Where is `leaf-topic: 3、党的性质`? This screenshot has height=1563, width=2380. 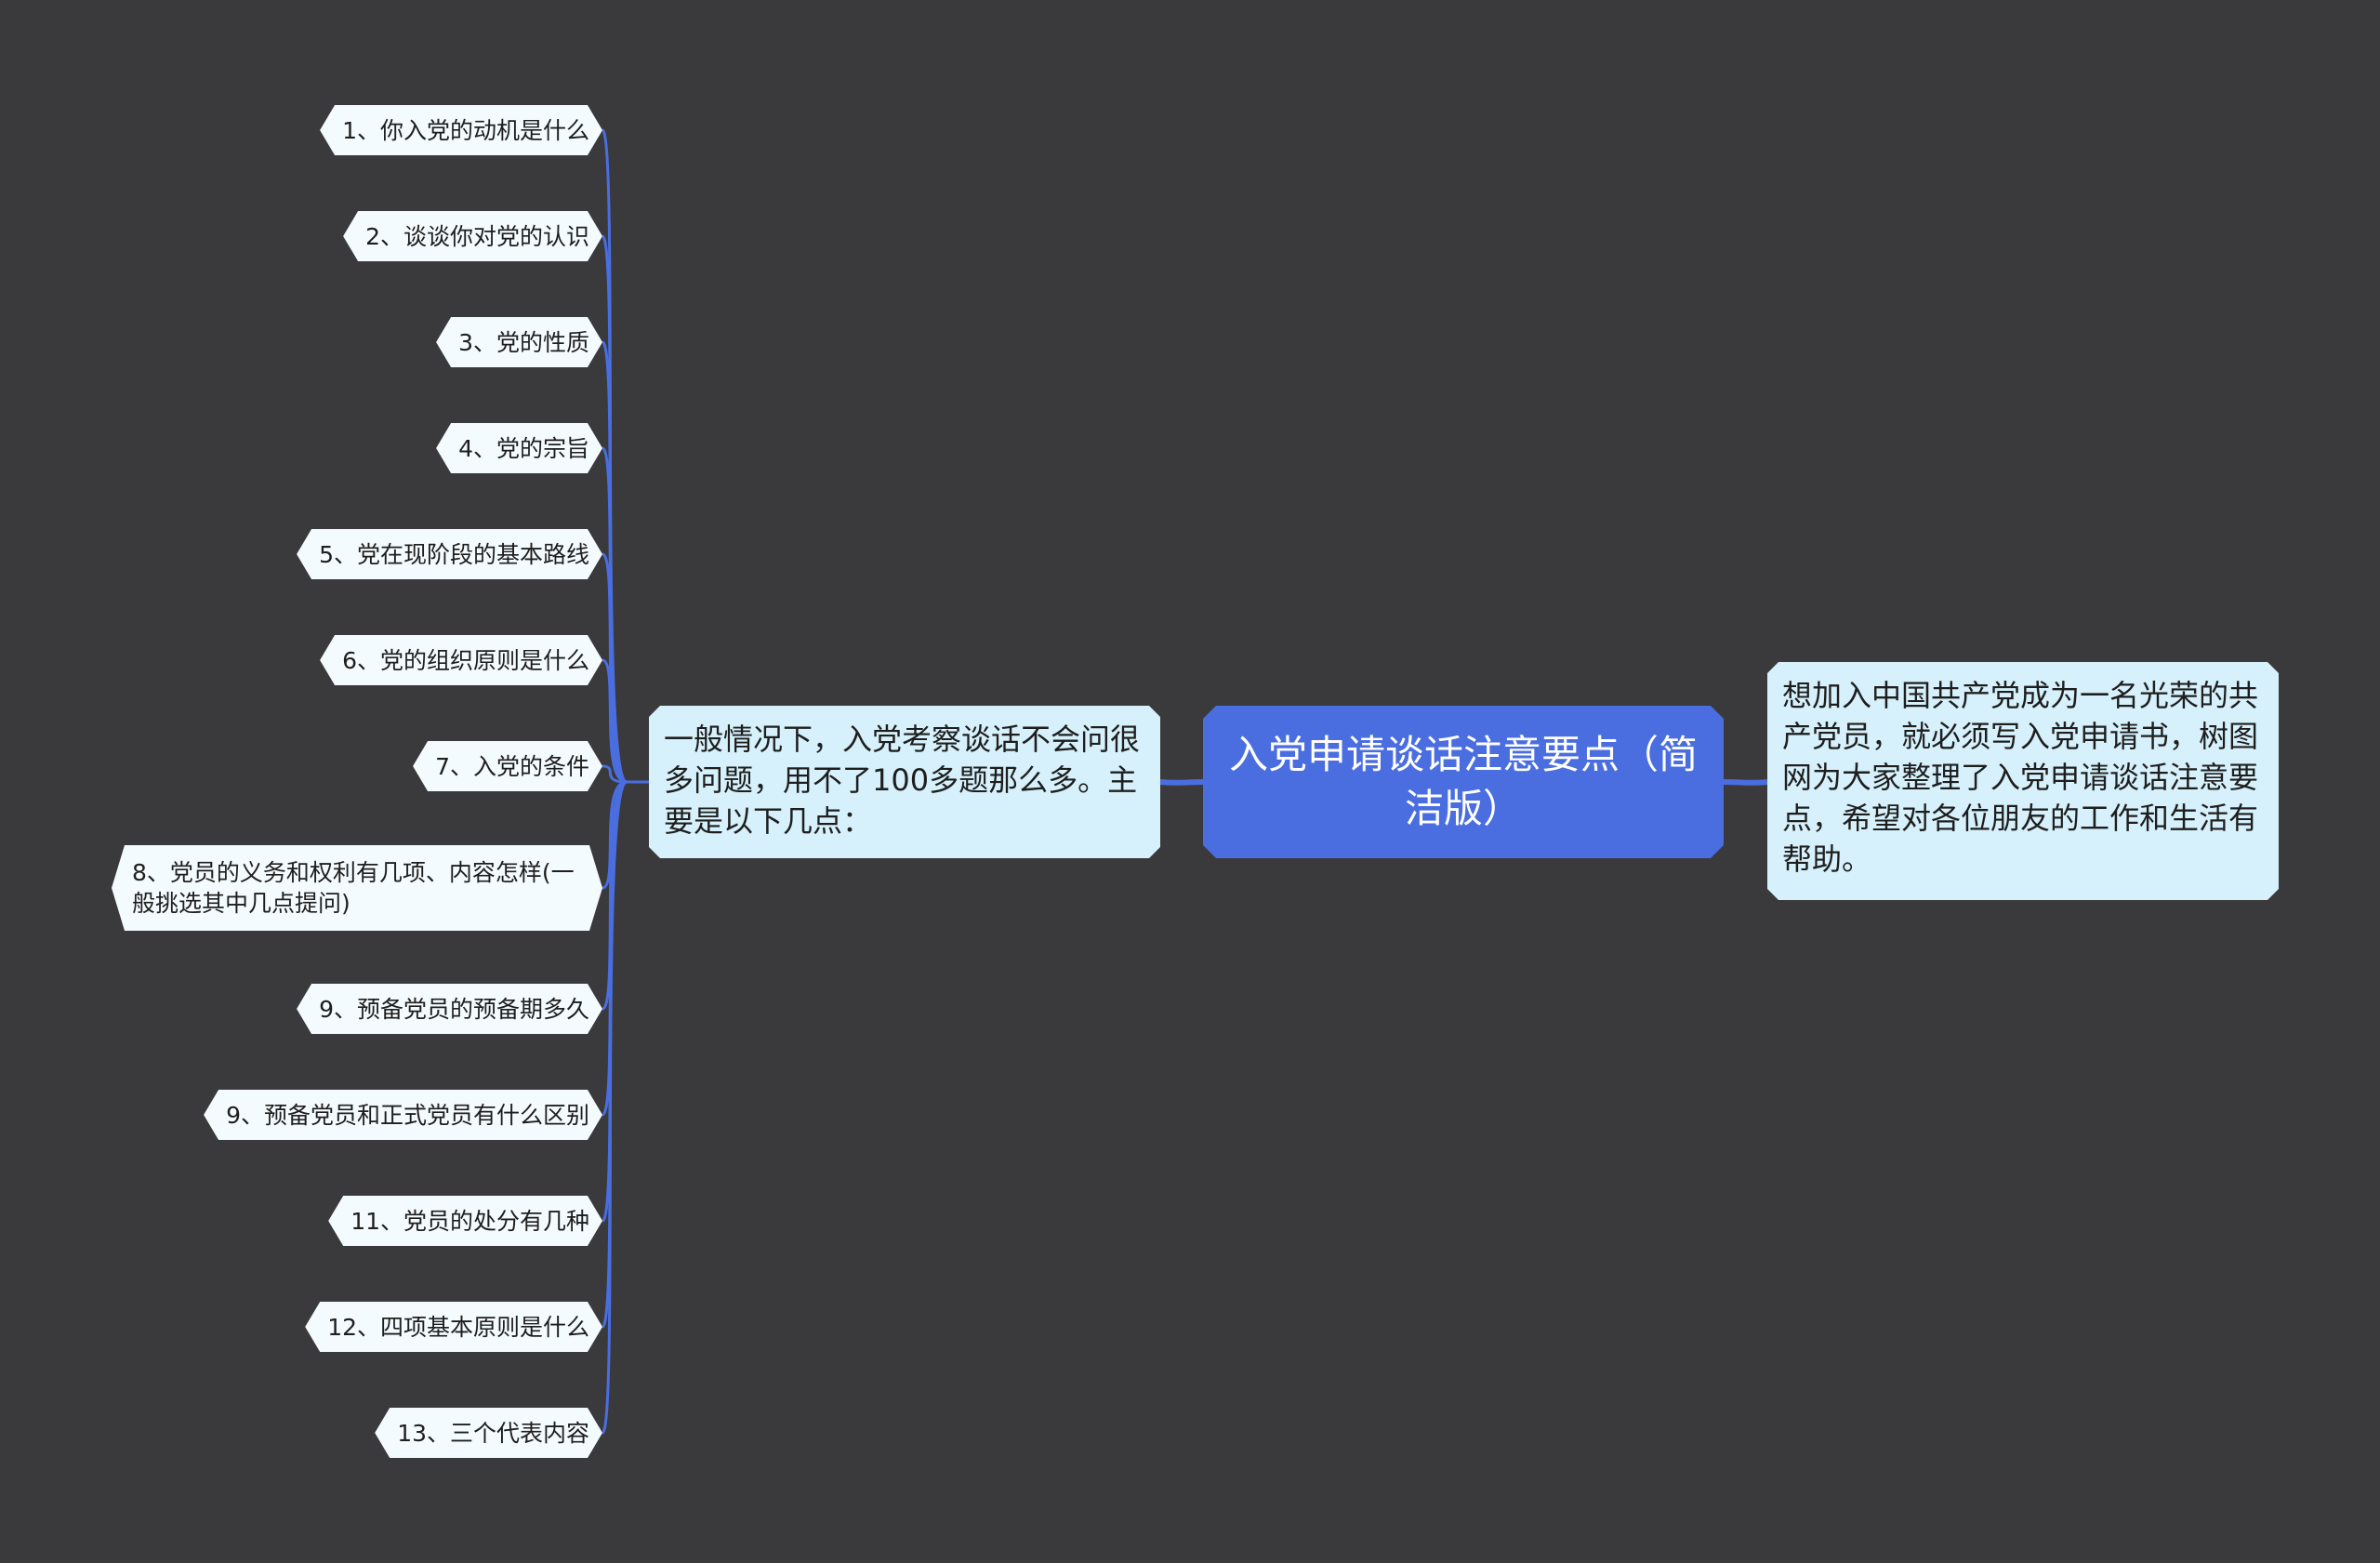 leaf-topic: 3、党的性质 is located at coordinates (519, 342).